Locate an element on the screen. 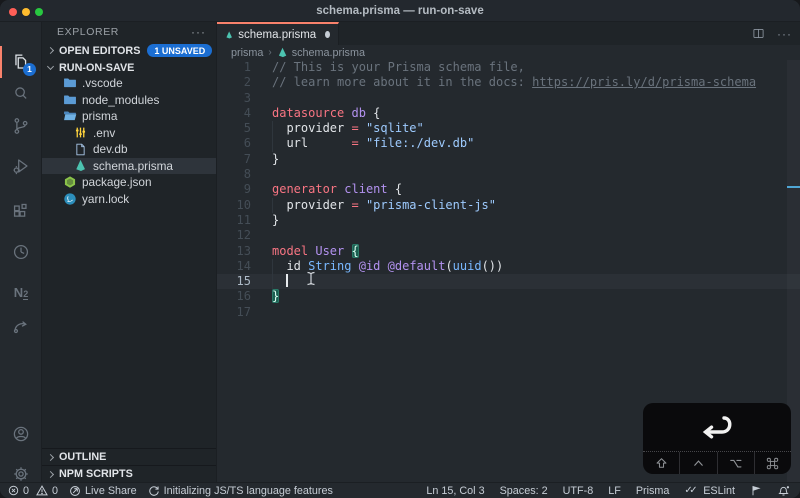 This screenshot has width=800, height=498. code-line-10: 10 provider = "prisma-client-js" is located at coordinates (508, 205).